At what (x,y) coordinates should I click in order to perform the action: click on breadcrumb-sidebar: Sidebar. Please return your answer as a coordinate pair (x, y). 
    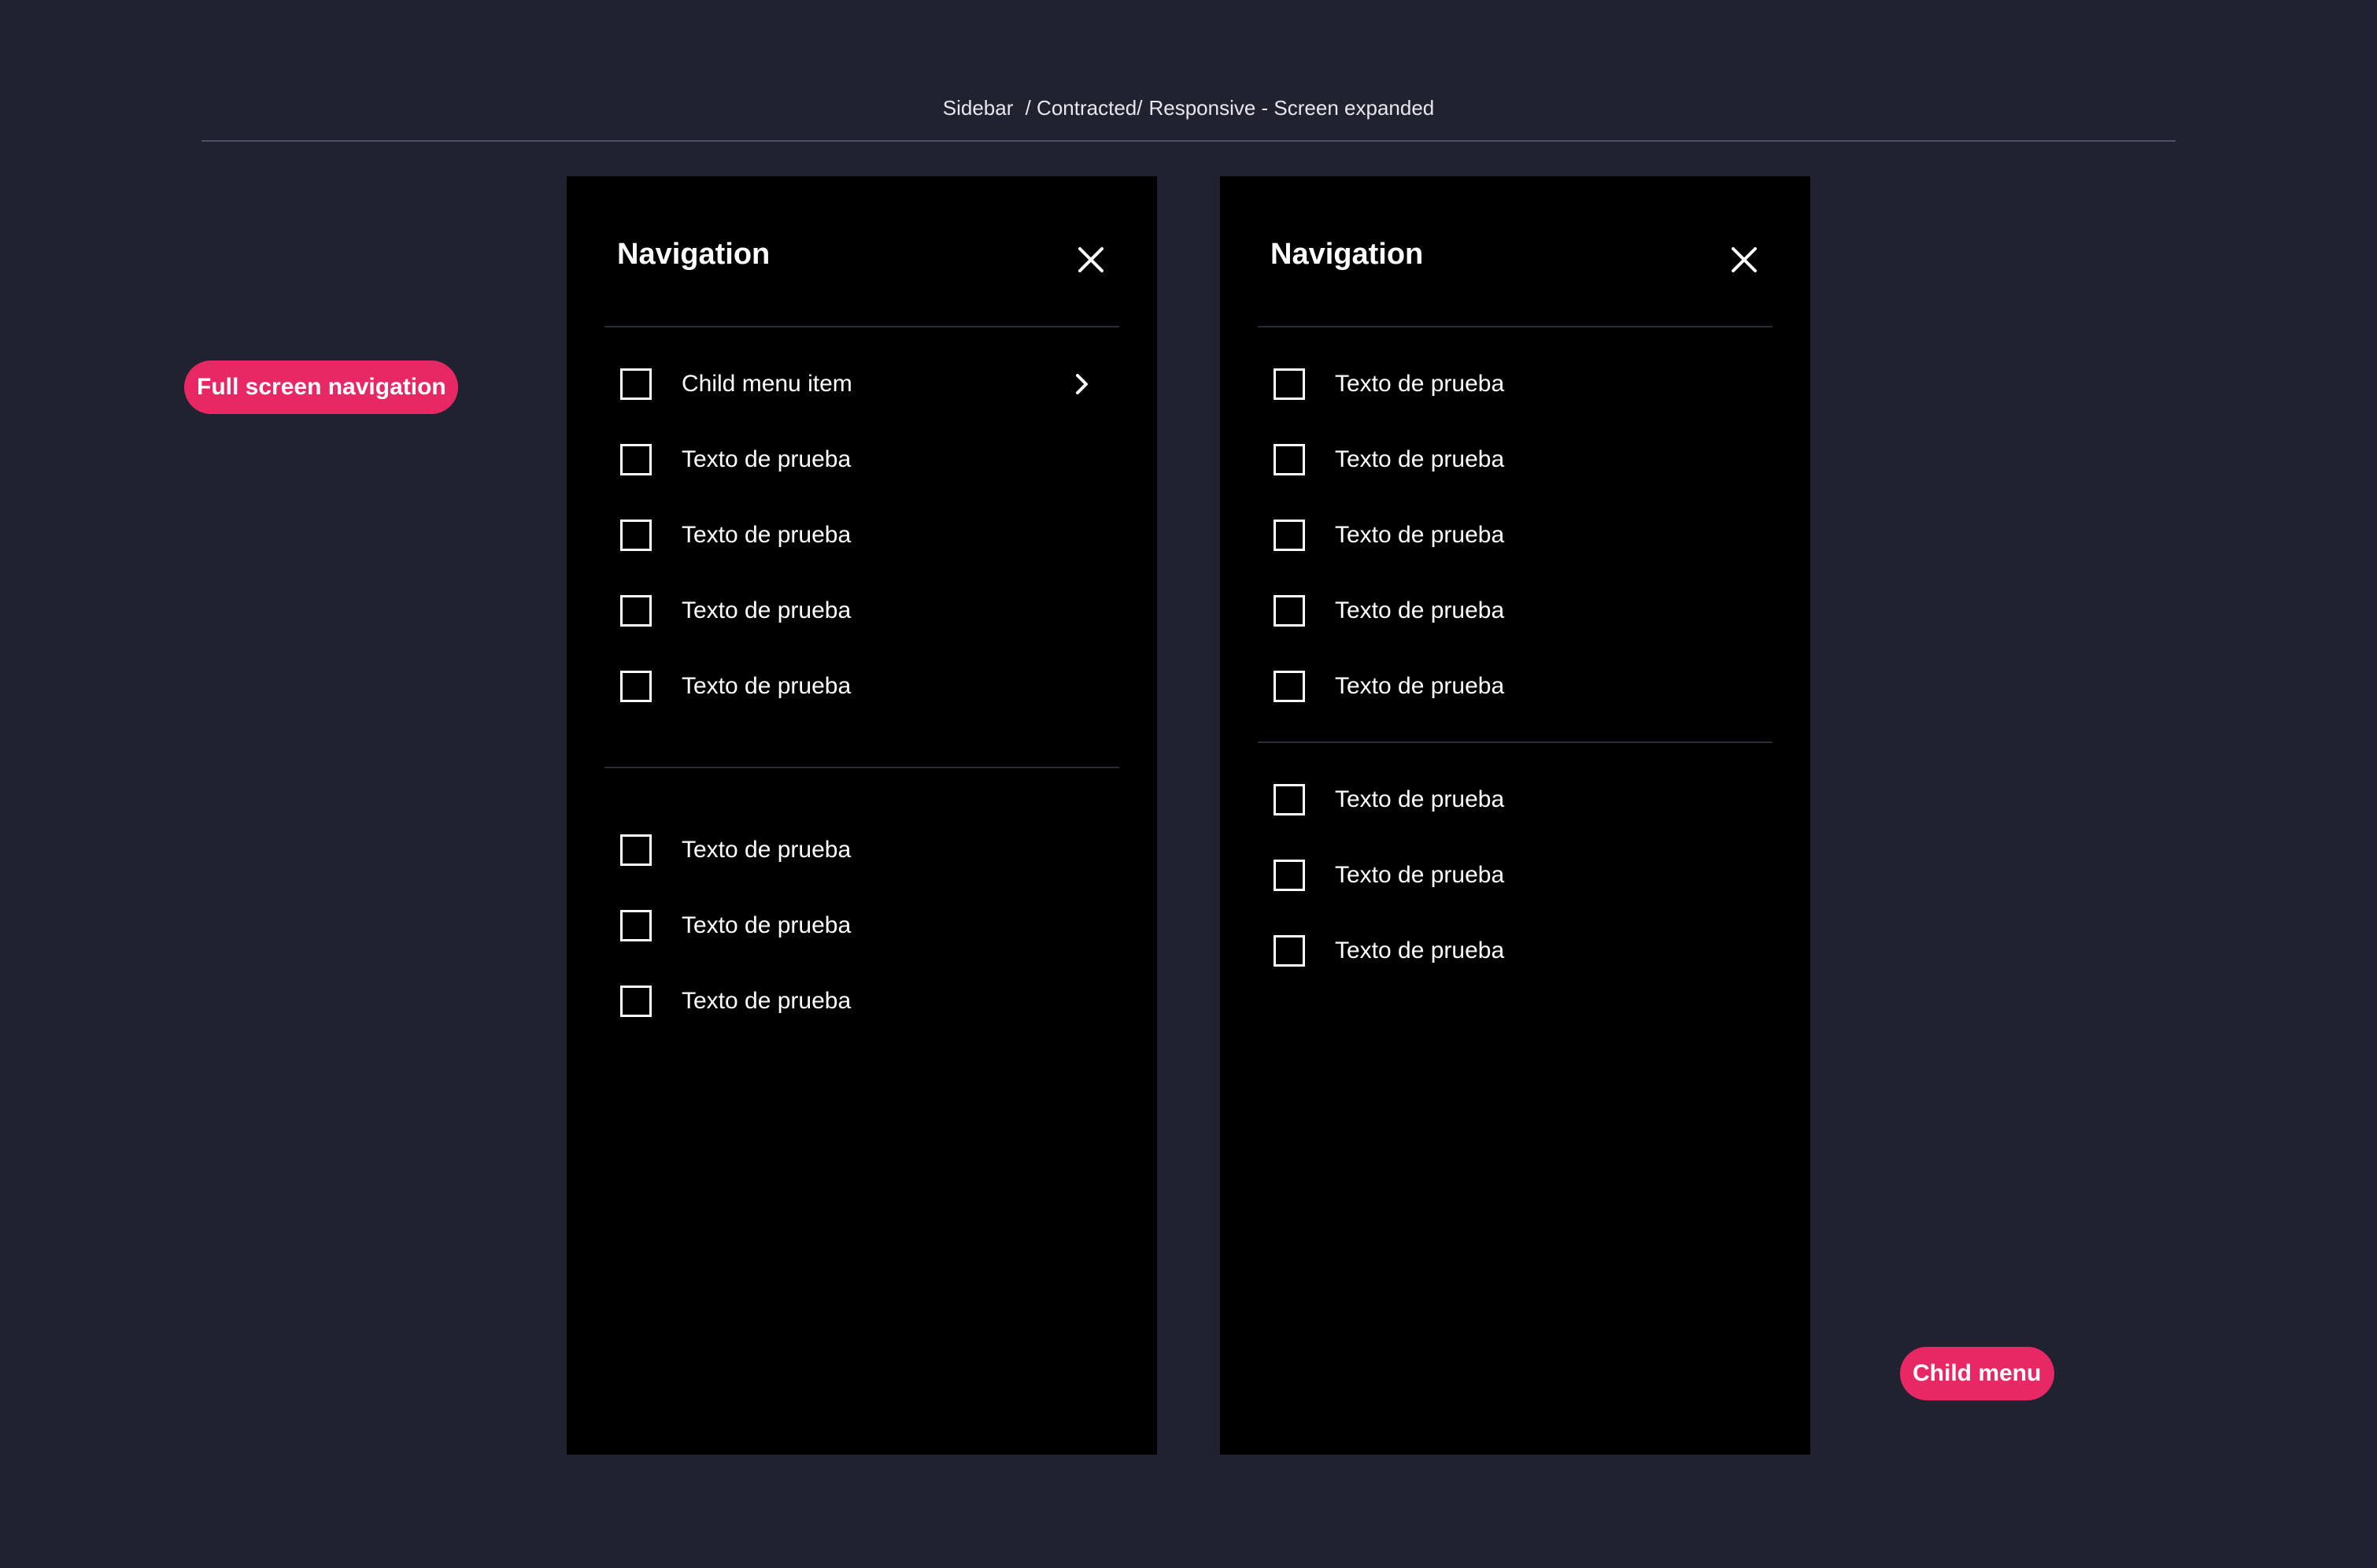
    Looking at the image, I should click on (978, 108).